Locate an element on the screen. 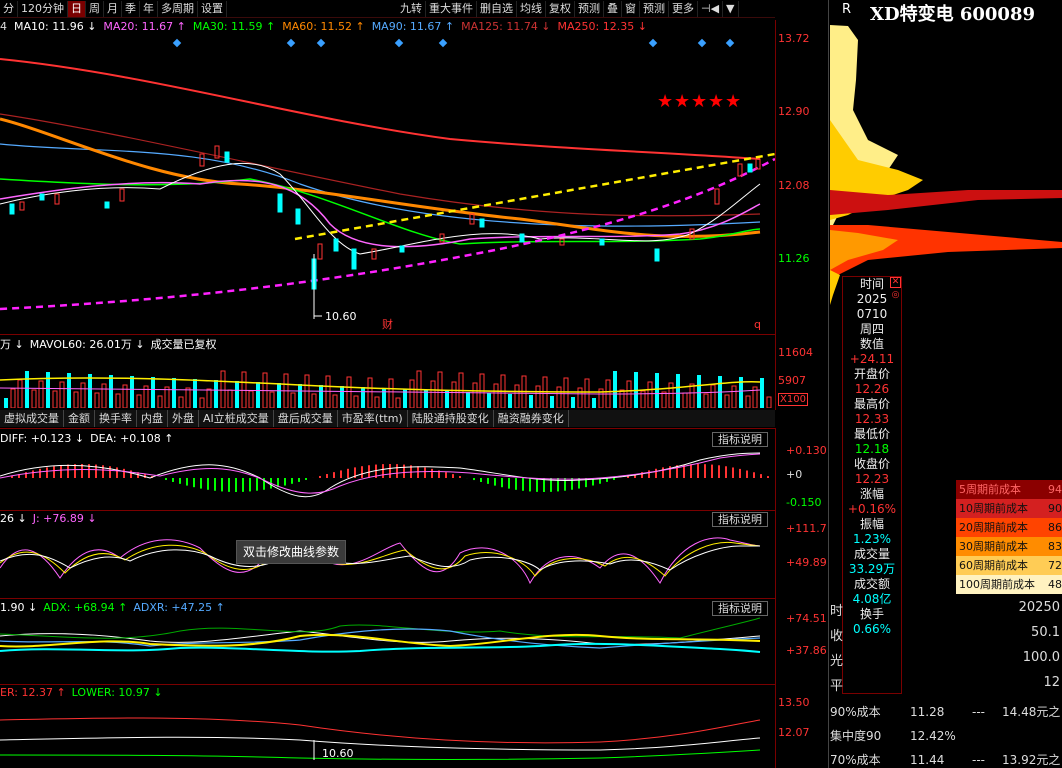 This screenshot has width=1062, height=768. side-row: 平 12 is located at coordinates (945, 684).